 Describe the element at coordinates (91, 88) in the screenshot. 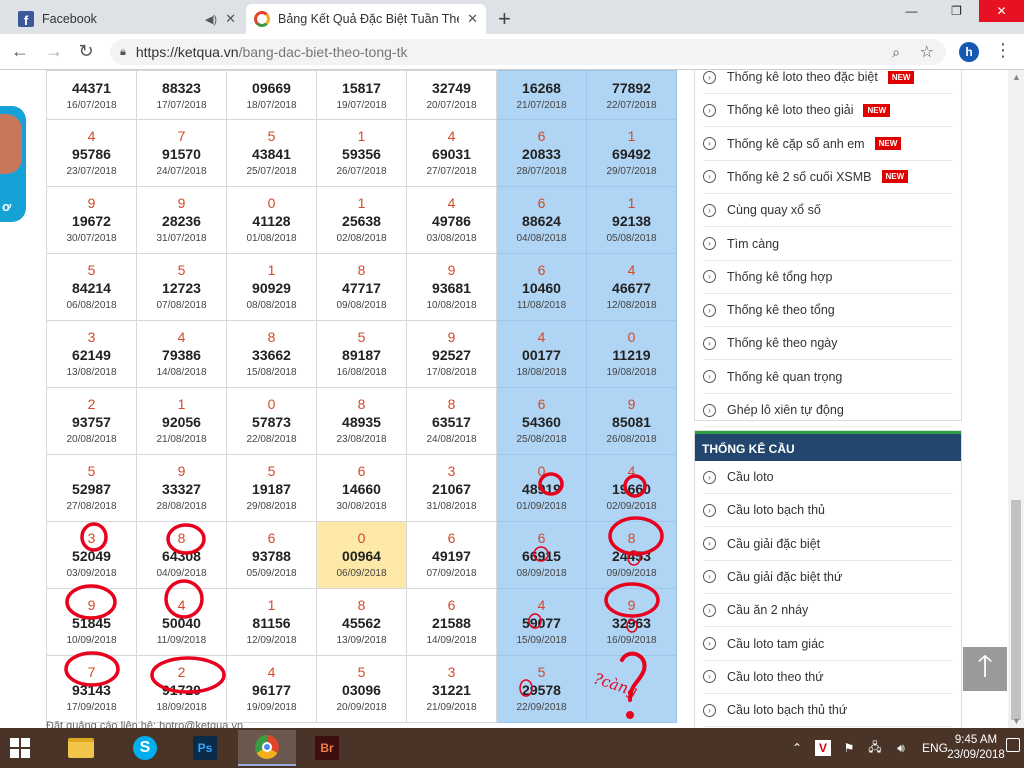

I see `cell-number: 44371` at that location.